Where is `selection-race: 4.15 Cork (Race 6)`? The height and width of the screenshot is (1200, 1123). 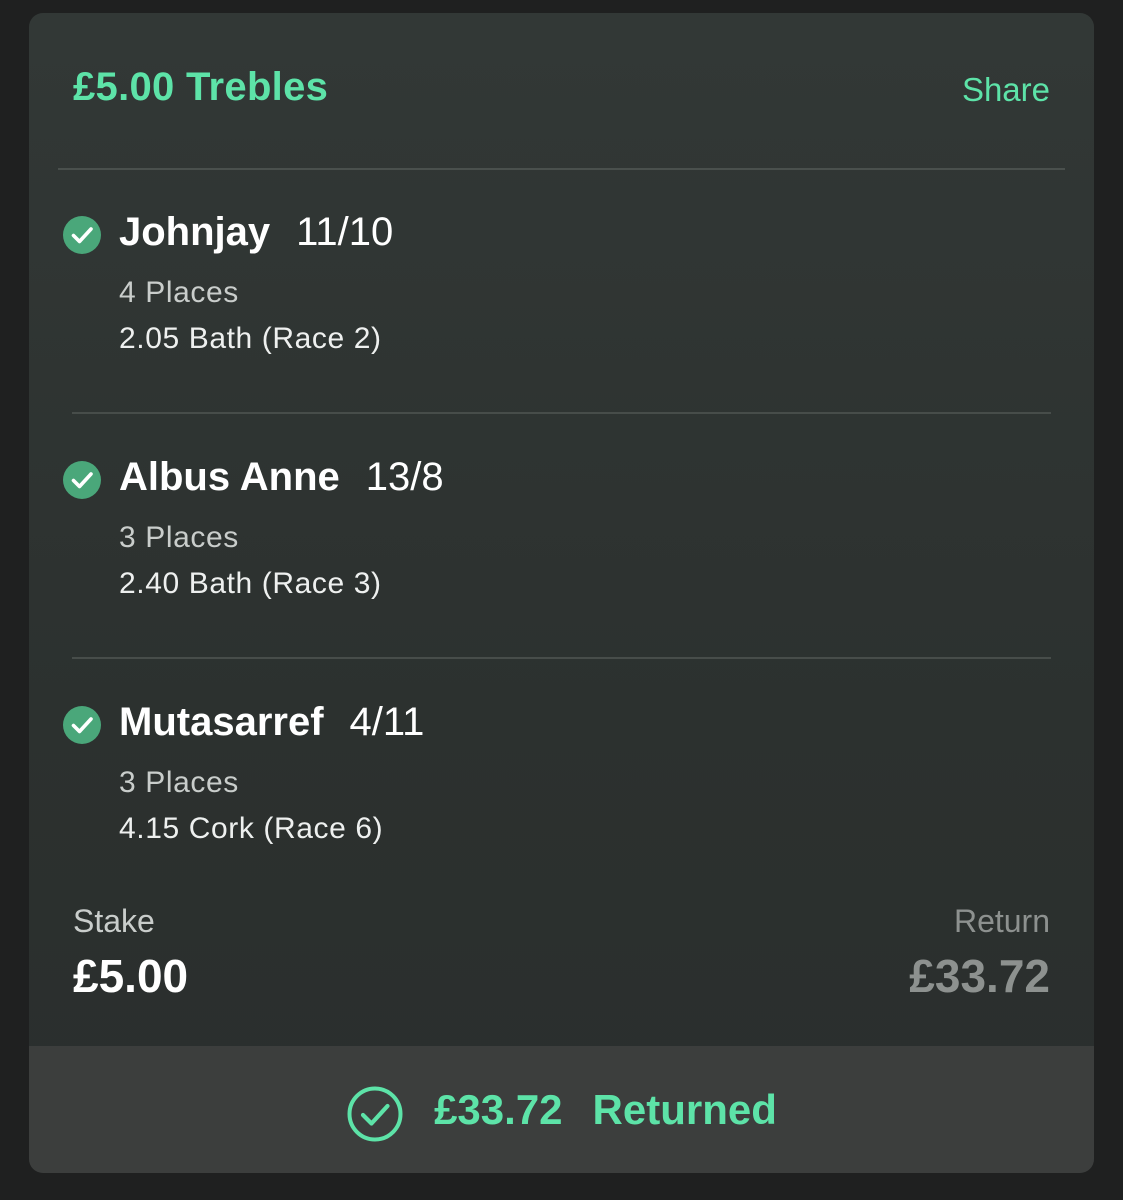
selection-race: 4.15 Cork (Race 6) is located at coordinates (251, 828).